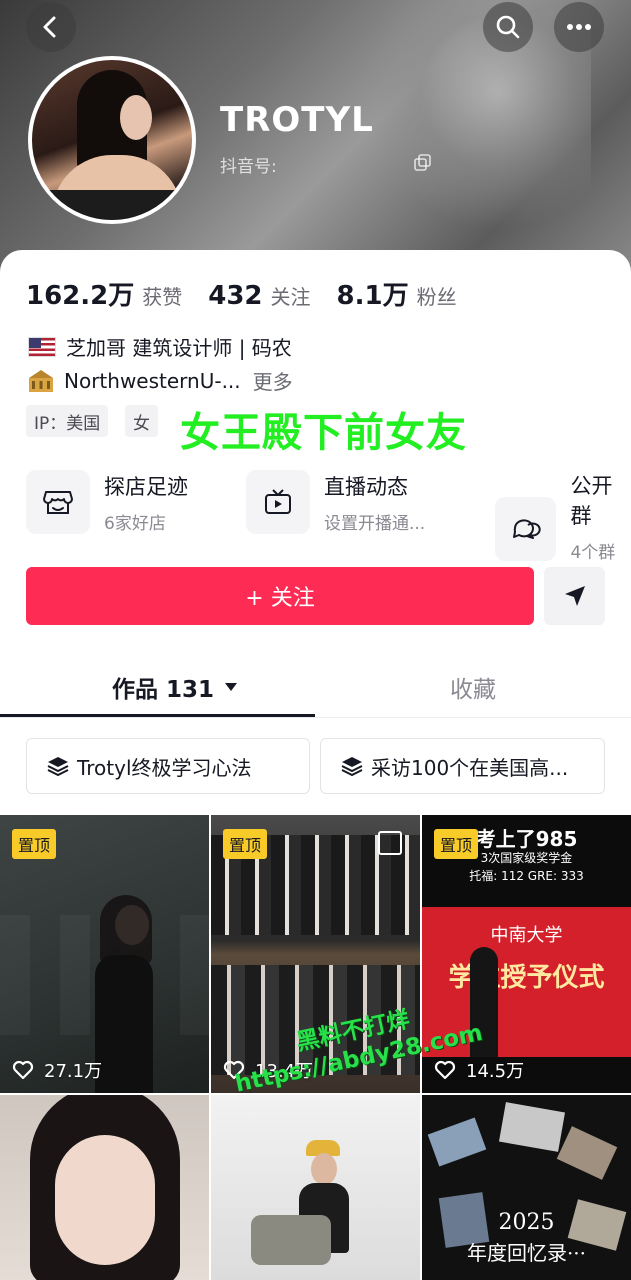 This screenshot has width=631, height=1280. What do you see at coordinates (163, 690) in the screenshot?
I see `tab-works-label: 作品 131` at bounding box center [163, 690].